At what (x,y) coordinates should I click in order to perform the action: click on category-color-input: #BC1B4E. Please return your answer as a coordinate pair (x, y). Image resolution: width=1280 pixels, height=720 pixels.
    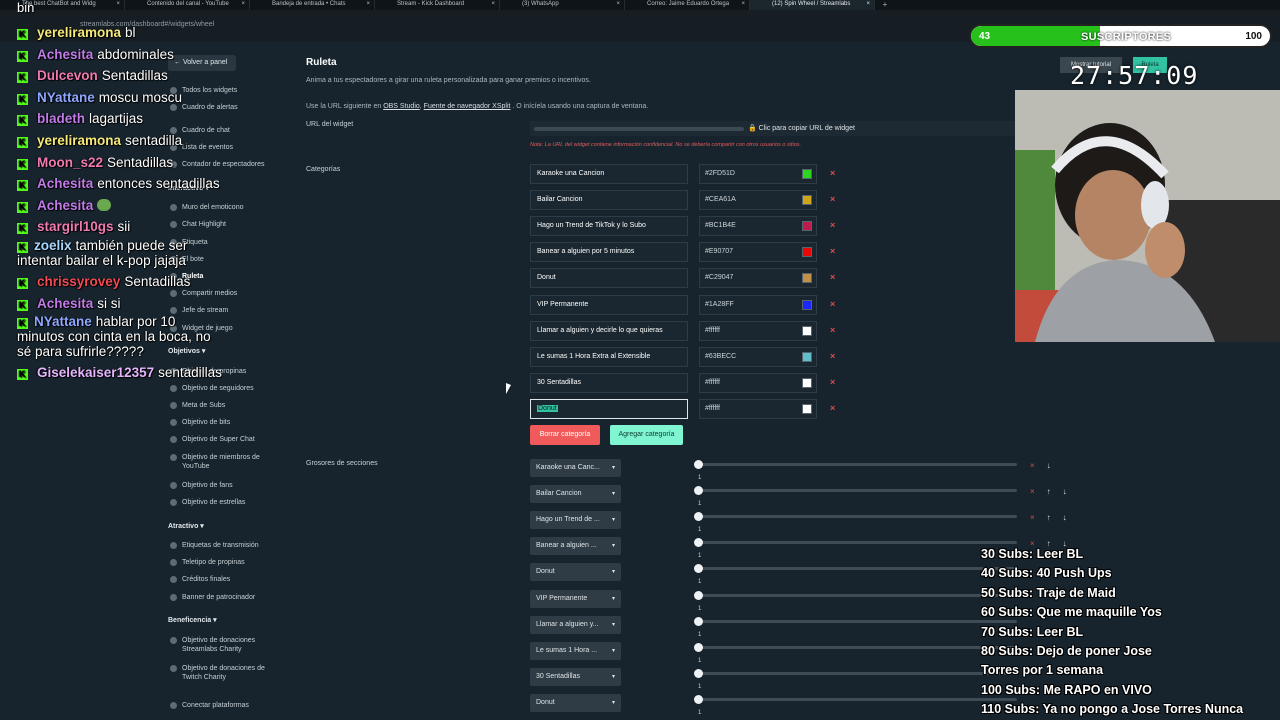
    Looking at the image, I should click on (758, 226).